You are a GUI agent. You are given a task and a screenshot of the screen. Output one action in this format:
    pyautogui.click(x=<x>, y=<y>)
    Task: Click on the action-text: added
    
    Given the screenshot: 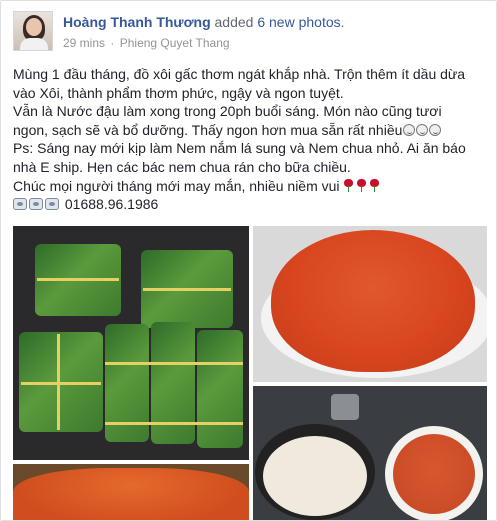 What is the action you would take?
    pyautogui.click(x=234, y=22)
    